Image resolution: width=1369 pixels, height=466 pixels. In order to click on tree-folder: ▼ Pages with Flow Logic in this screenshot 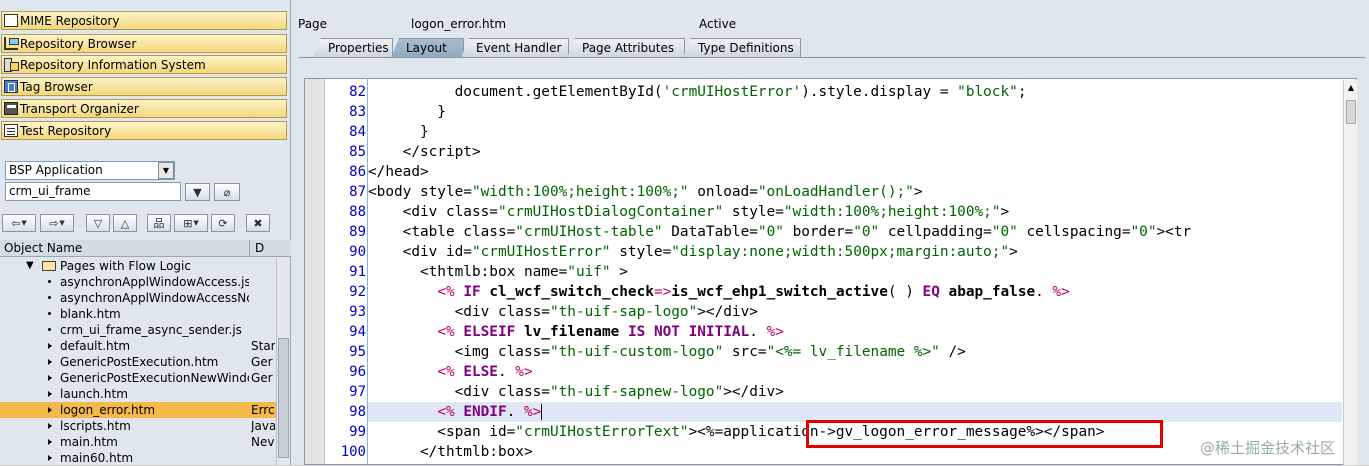, I will do `click(138, 266)`.